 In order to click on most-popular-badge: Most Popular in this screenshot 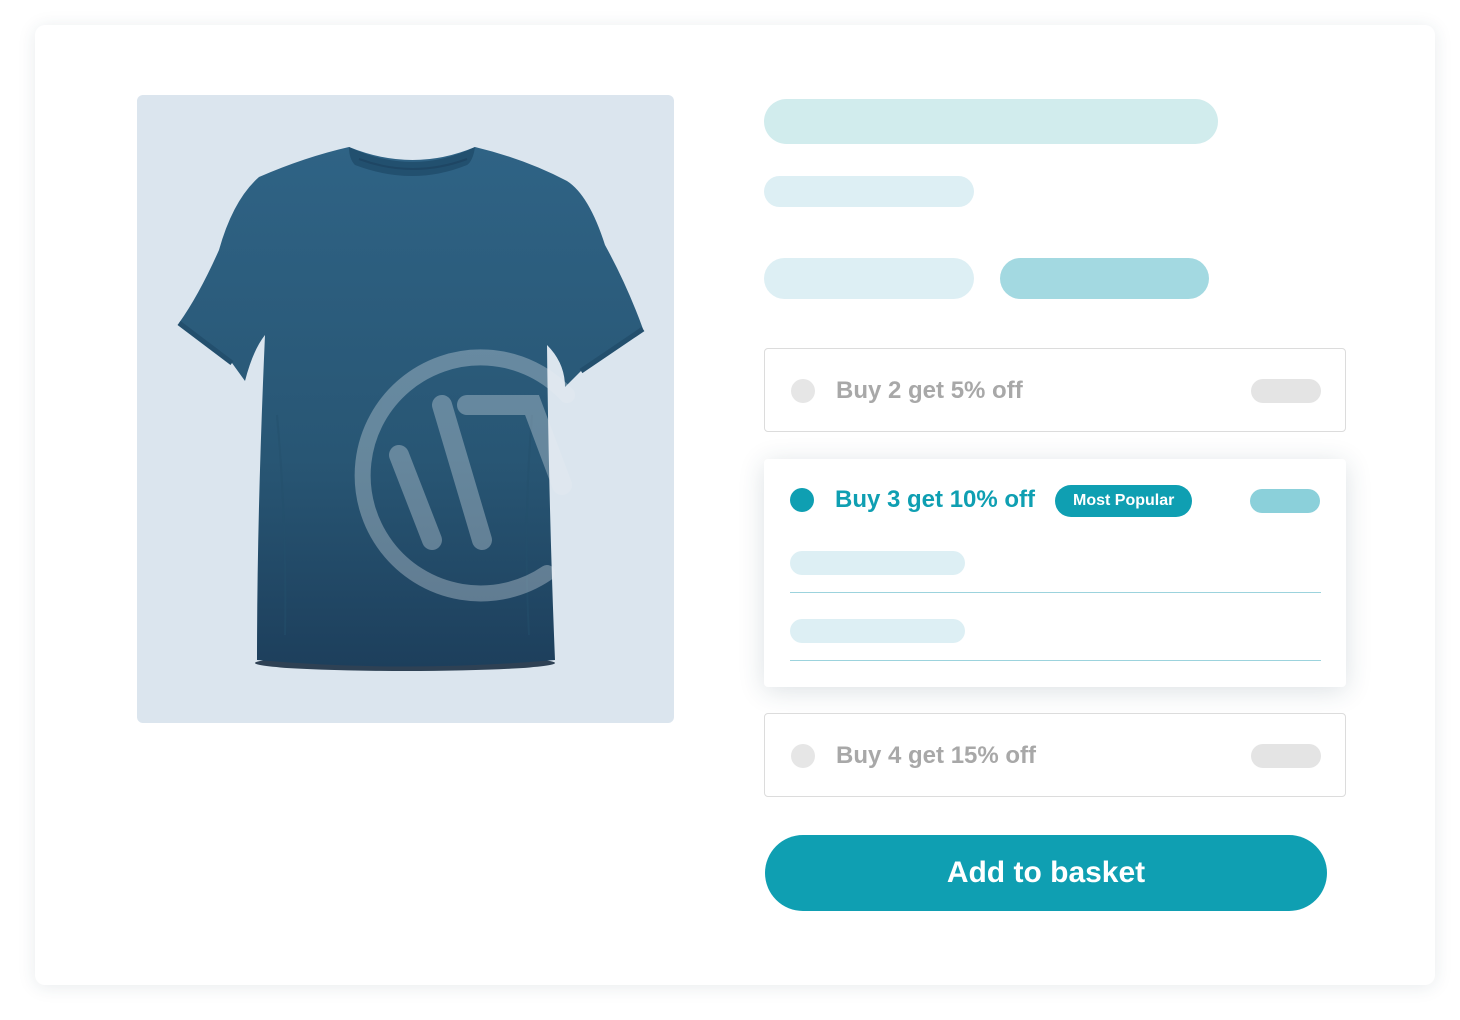, I will do `click(1124, 501)`.